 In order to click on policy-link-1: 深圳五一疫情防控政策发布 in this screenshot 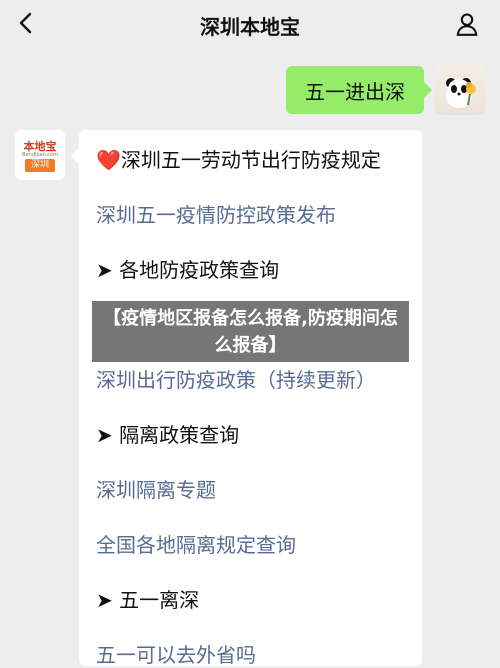, I will do `click(216, 213)`.